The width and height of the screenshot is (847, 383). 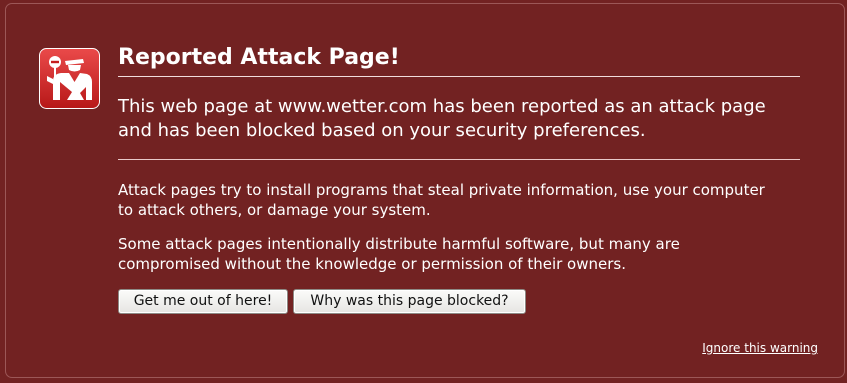 I want to click on get-me-out-button: Get me out of here!, so click(x=203, y=301).